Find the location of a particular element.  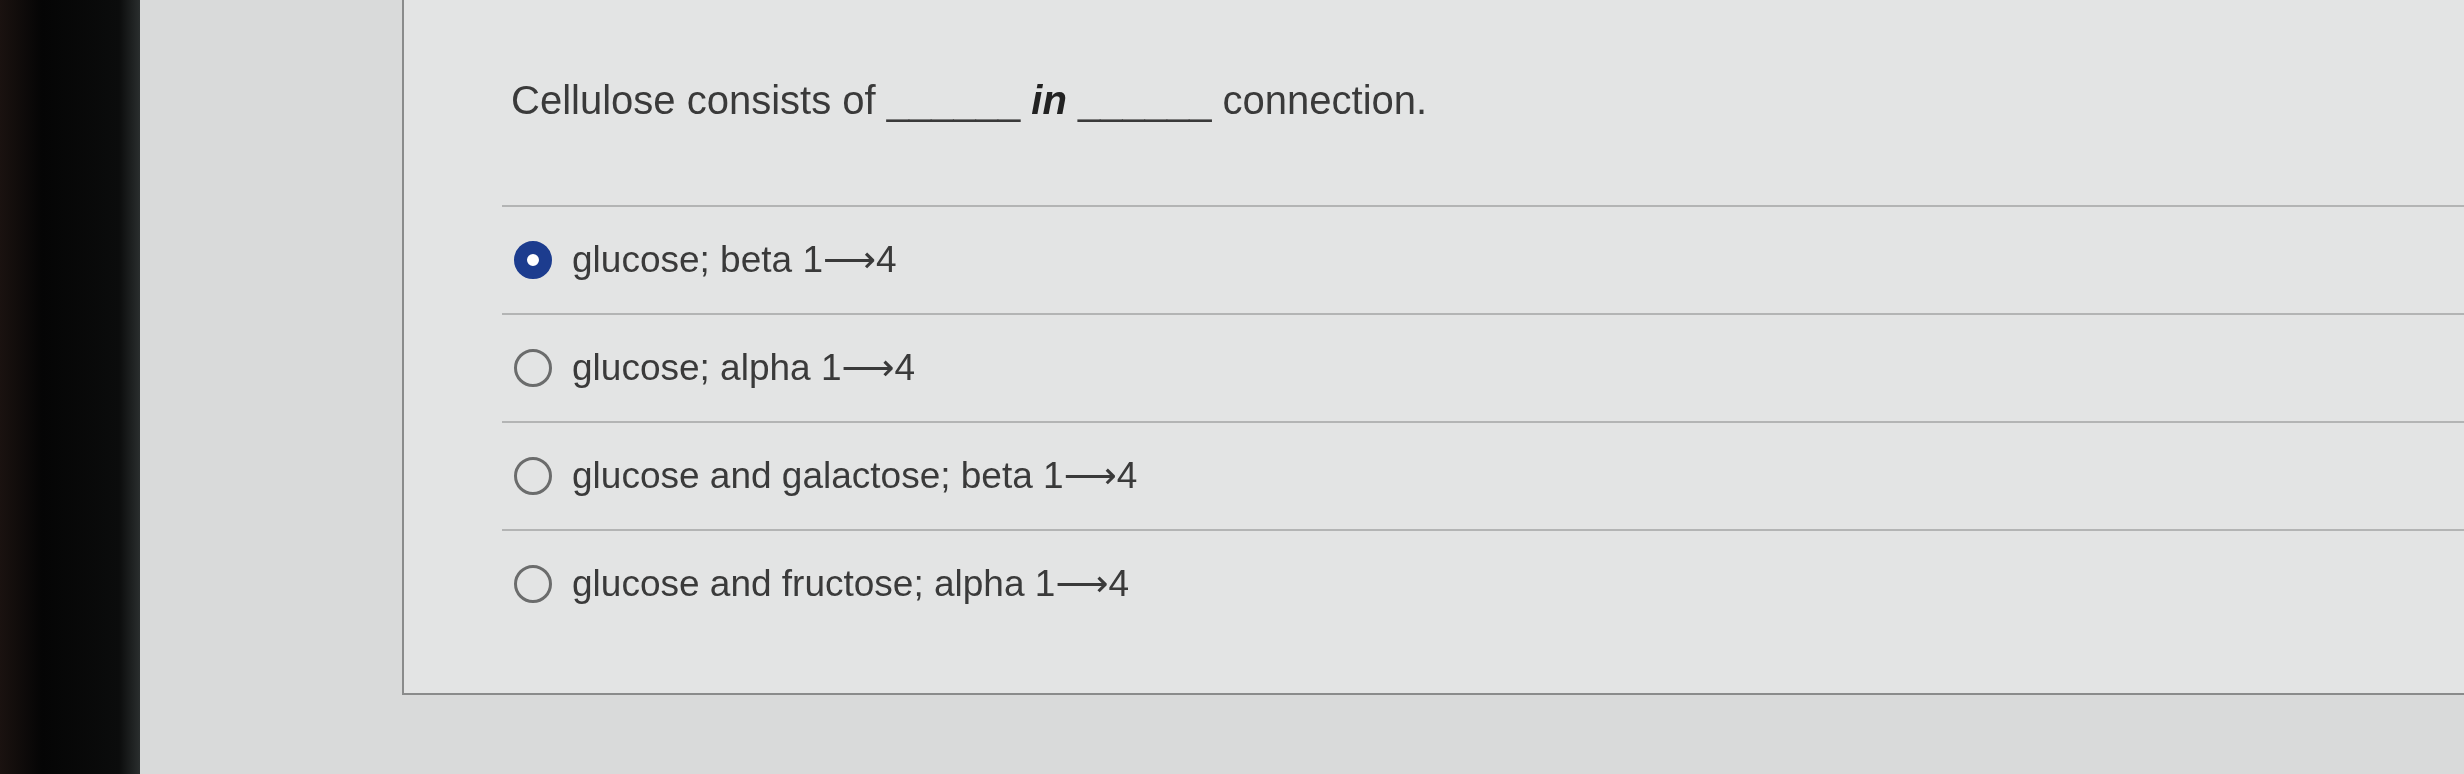

option-label: glucose and fructose; alpha 1⟶4 is located at coordinates (850, 584).